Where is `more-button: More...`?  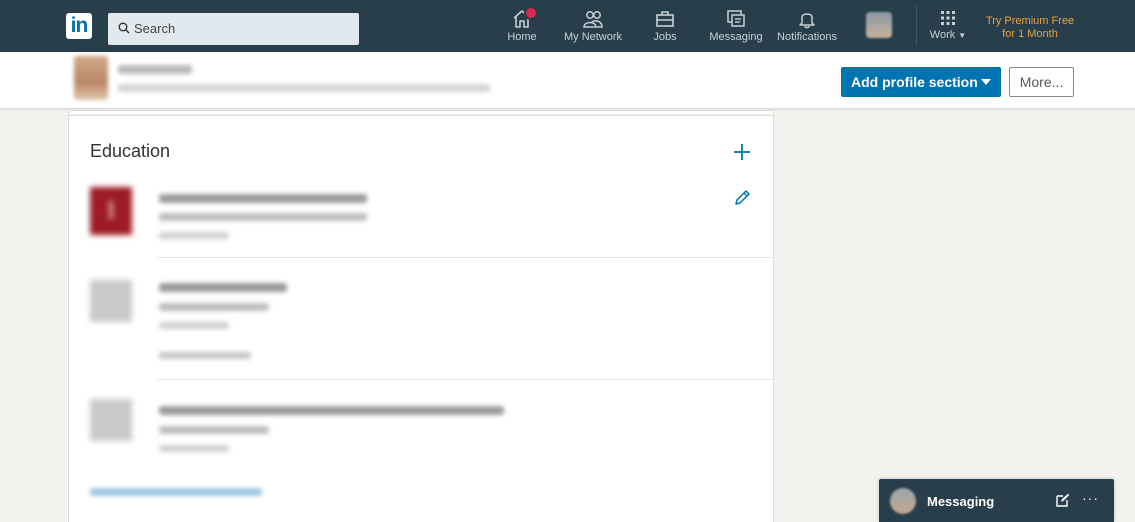 more-button: More... is located at coordinates (1041, 82).